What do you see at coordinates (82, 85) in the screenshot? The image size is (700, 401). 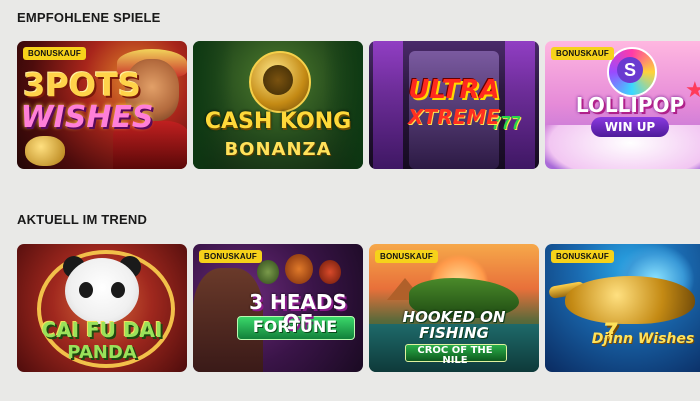 I see `game-logo-line1: 3POTS` at bounding box center [82, 85].